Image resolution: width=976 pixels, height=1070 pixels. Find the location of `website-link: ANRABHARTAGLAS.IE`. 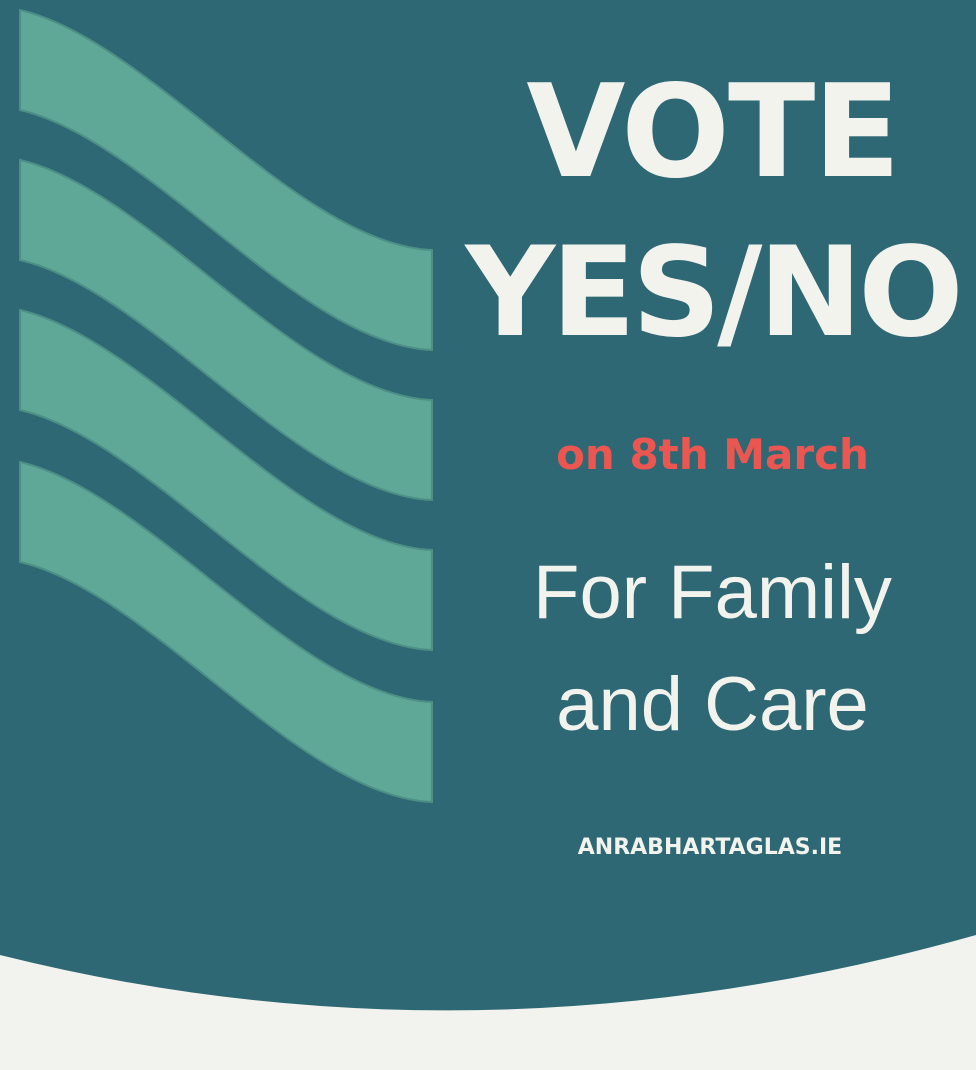

website-link: ANRABHARTAGLAS.IE is located at coordinates (710, 847).